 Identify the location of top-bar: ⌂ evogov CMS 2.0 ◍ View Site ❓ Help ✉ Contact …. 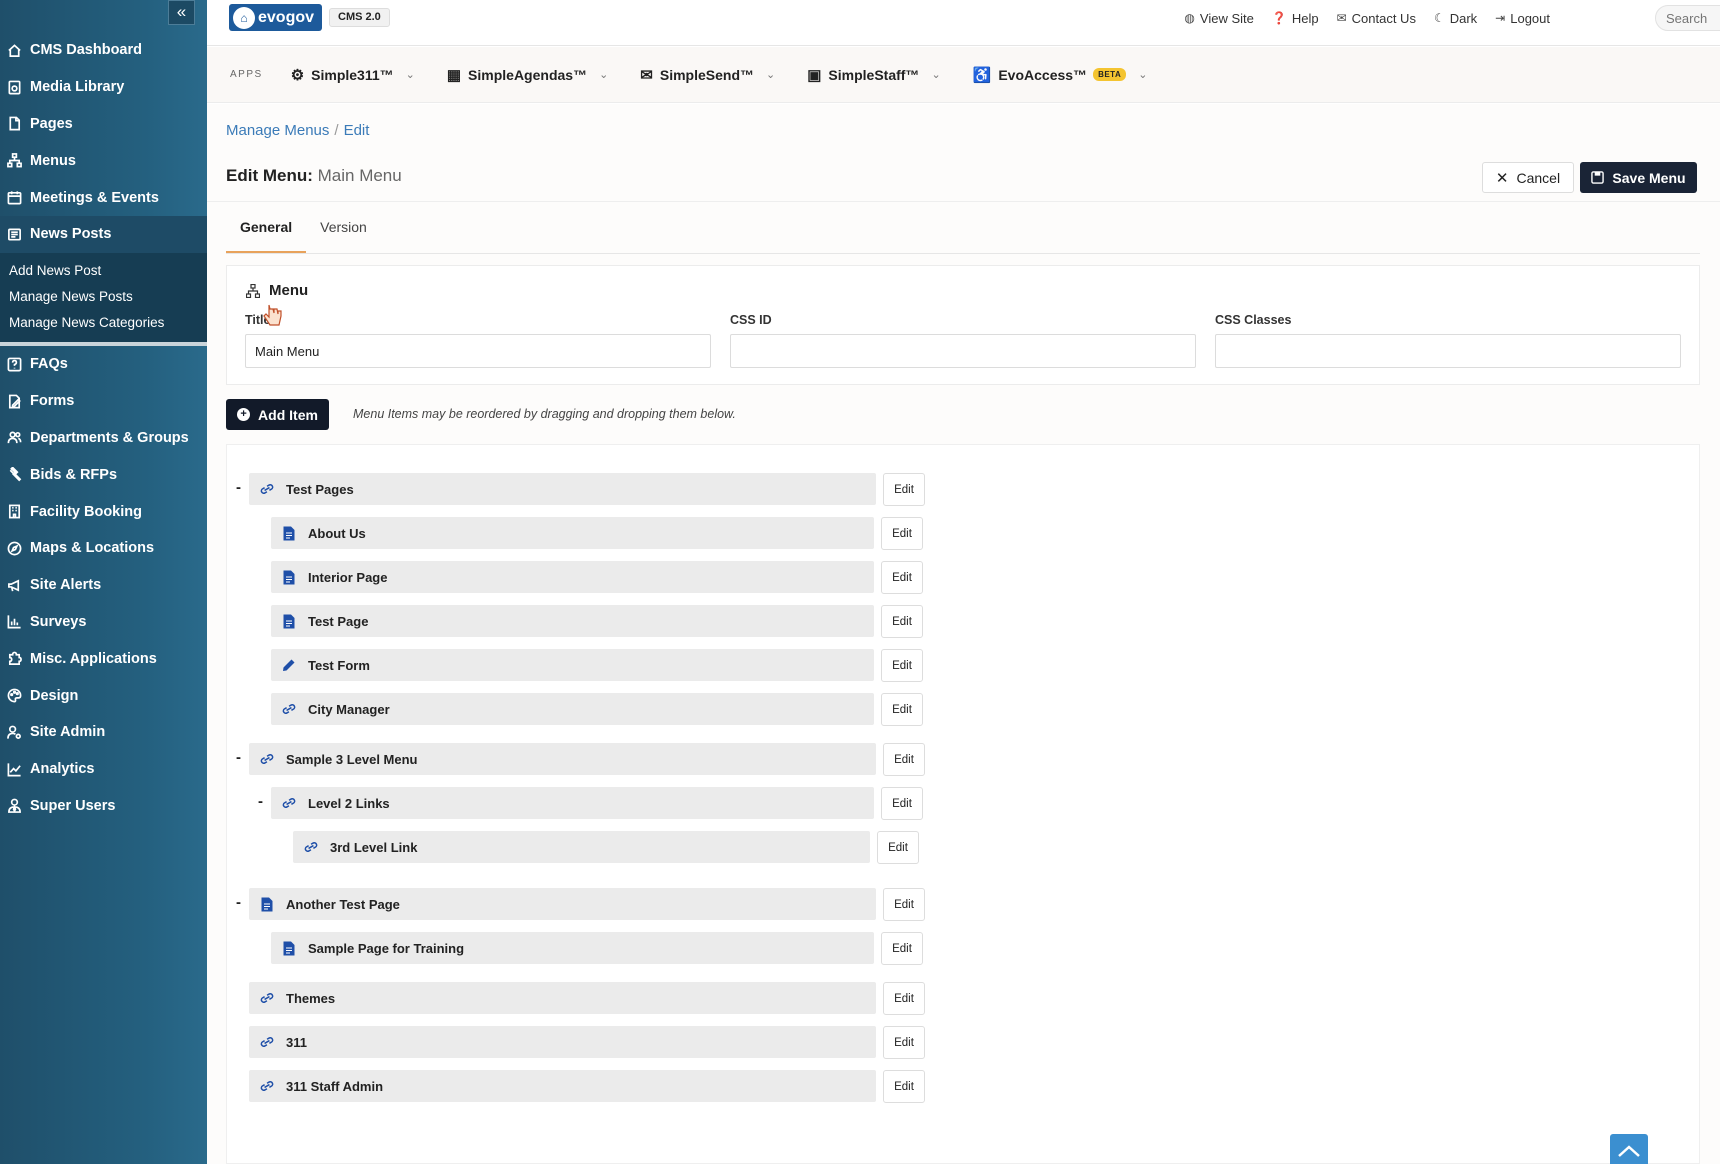
(963, 23).